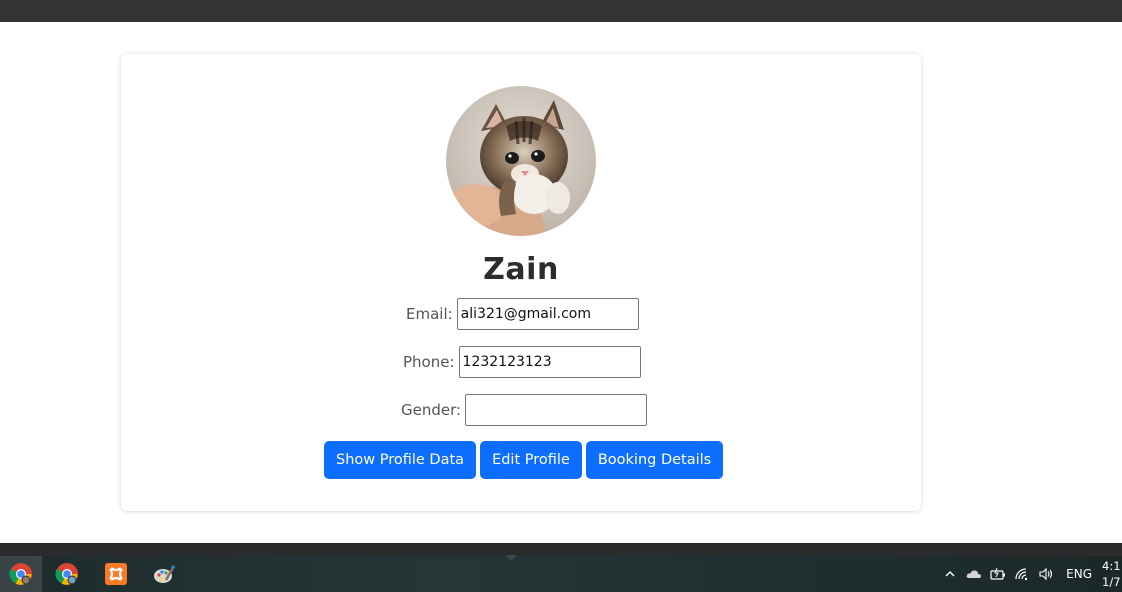 The width and height of the screenshot is (1122, 592). I want to click on email-field, so click(547, 314).